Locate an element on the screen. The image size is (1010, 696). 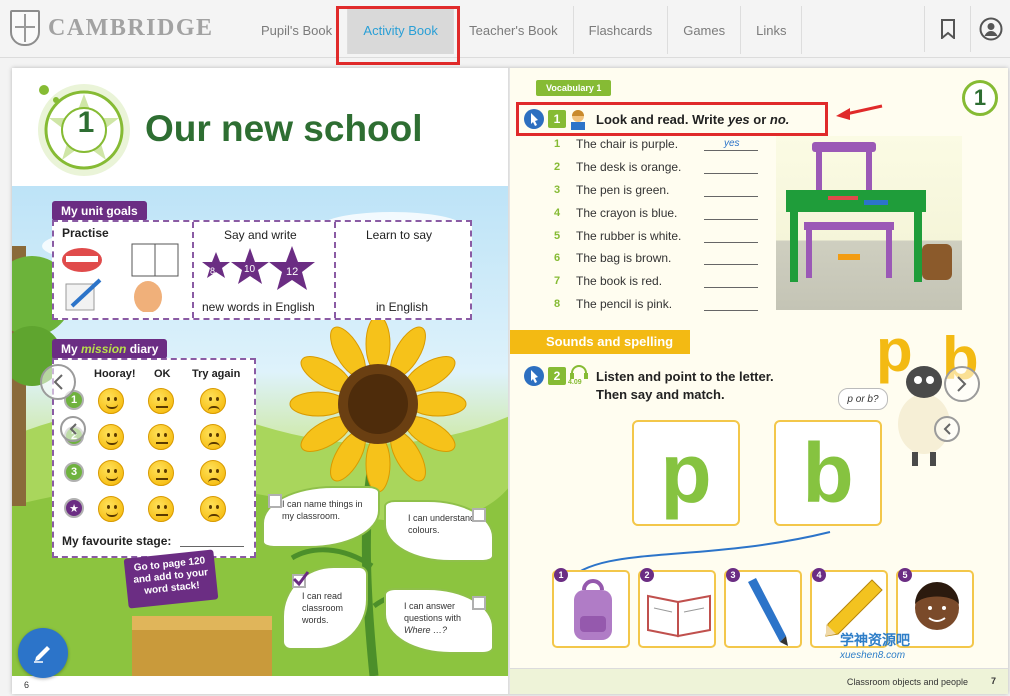
favourite-stage-label: My favourite stage: is located at coordinates (117, 541).